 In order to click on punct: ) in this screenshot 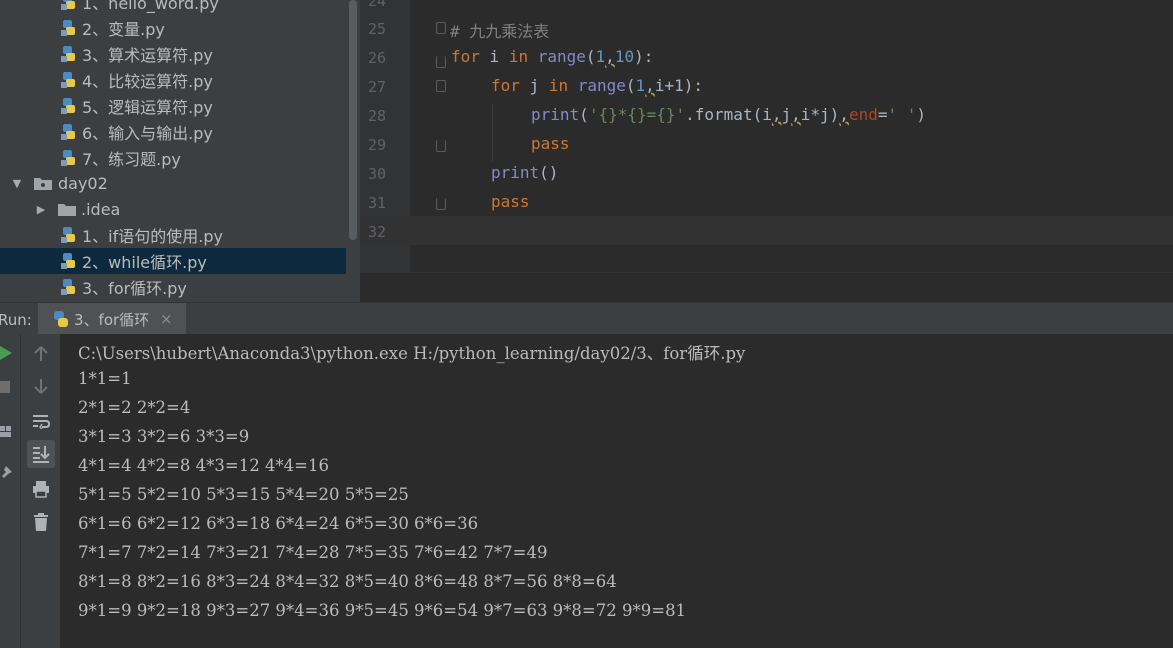, I will do `click(921, 114)`.